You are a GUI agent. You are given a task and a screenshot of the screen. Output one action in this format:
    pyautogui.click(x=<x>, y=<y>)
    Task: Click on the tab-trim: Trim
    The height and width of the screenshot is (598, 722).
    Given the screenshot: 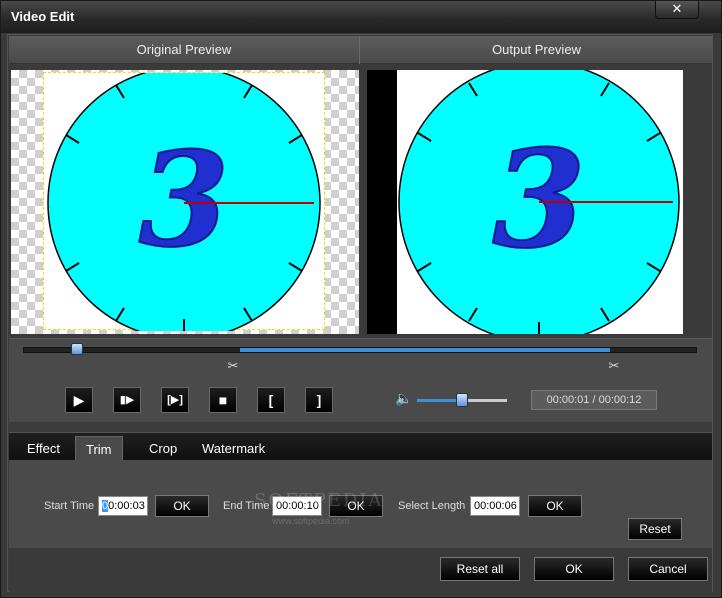 What is the action you would take?
    pyautogui.click(x=99, y=448)
    